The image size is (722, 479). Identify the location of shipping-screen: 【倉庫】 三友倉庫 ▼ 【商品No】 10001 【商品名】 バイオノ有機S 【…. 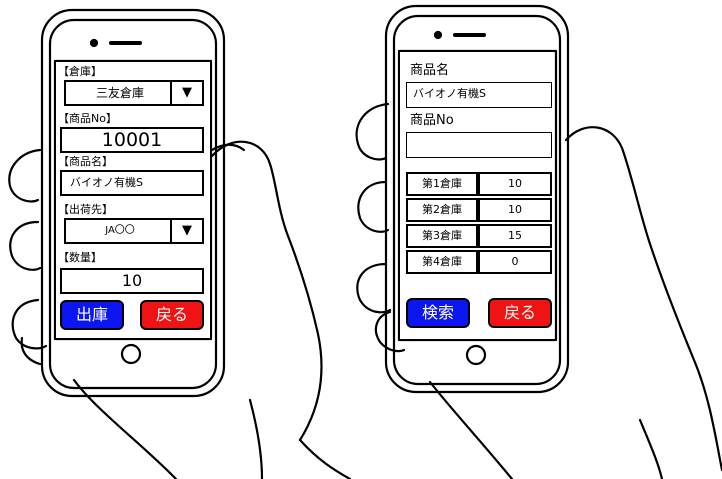
(133, 200).